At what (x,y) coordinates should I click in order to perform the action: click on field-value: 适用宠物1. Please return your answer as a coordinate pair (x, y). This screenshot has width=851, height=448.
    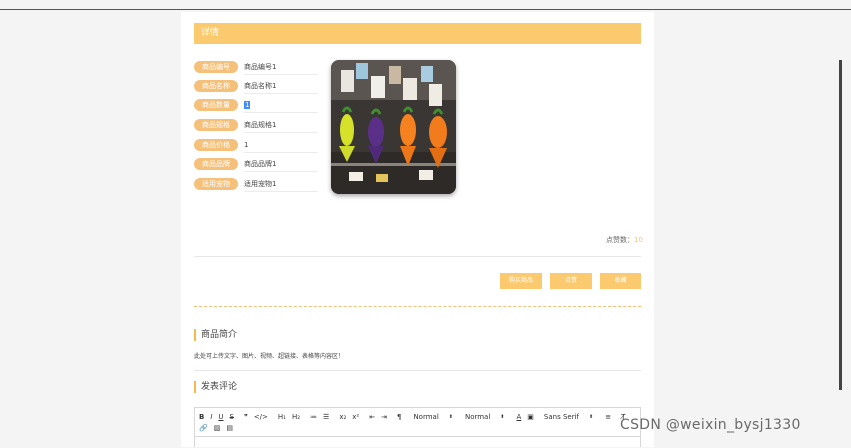
    Looking at the image, I should click on (281, 185).